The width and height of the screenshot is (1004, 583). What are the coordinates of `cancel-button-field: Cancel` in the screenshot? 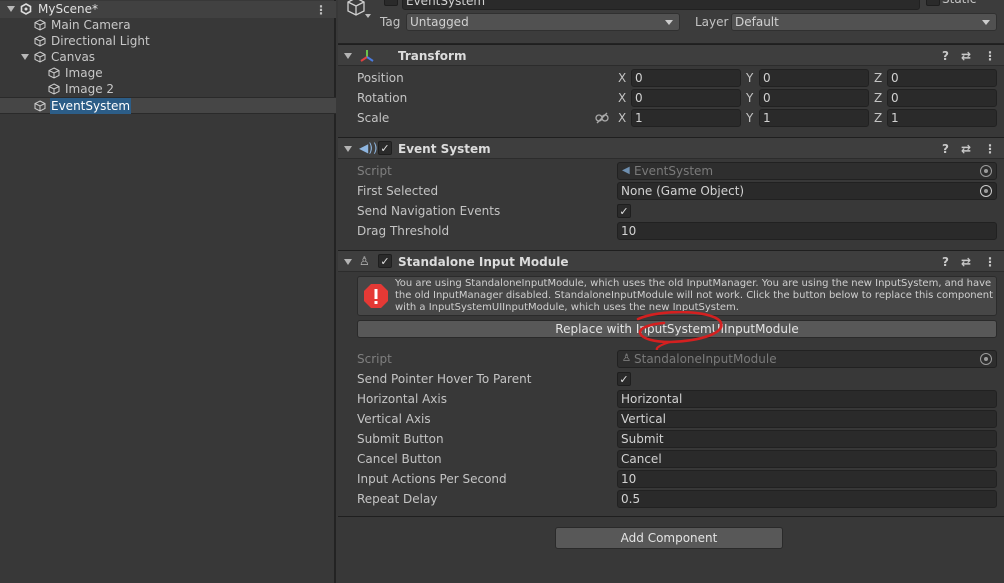 It's located at (807, 459).